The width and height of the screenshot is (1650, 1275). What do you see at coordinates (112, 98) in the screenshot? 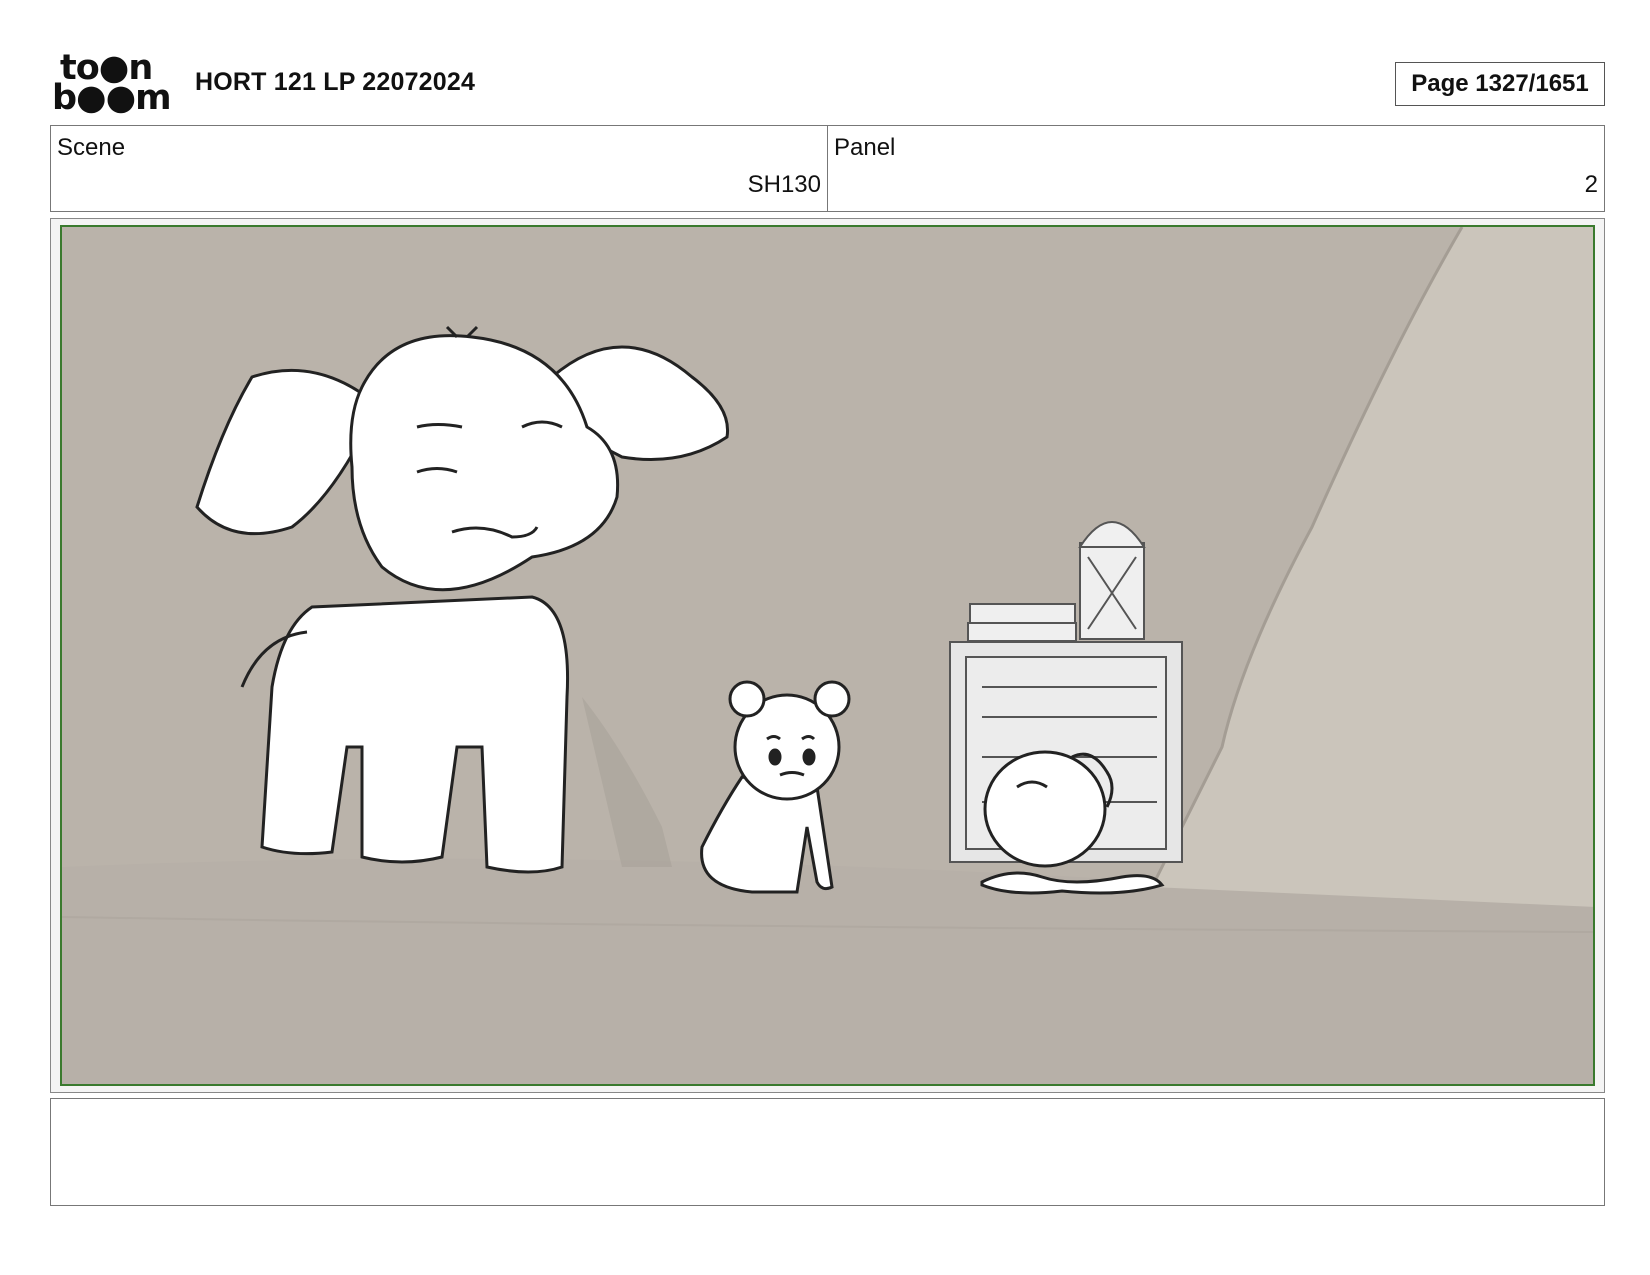
I see `logo-line-2: b●●m` at bounding box center [112, 98].